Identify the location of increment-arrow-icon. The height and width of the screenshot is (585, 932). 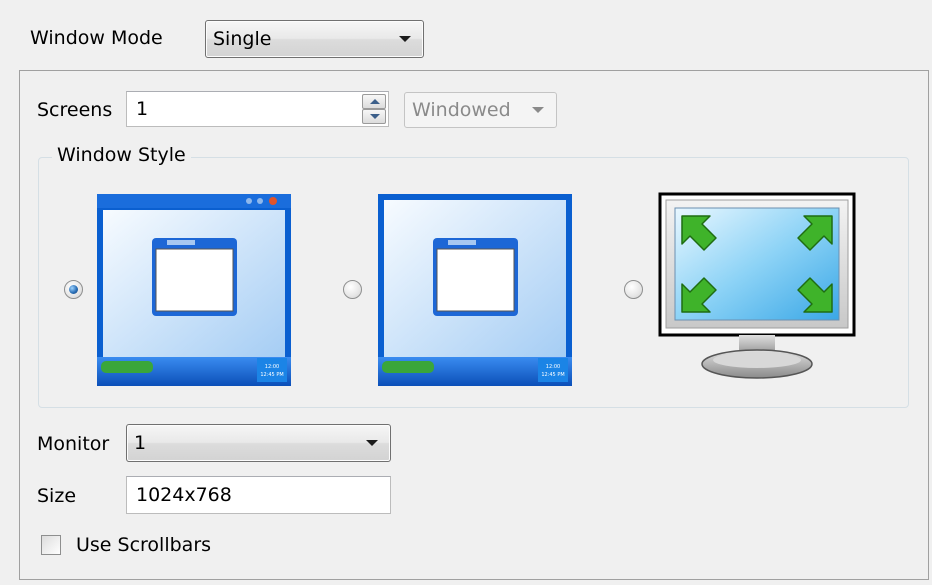
(374, 101).